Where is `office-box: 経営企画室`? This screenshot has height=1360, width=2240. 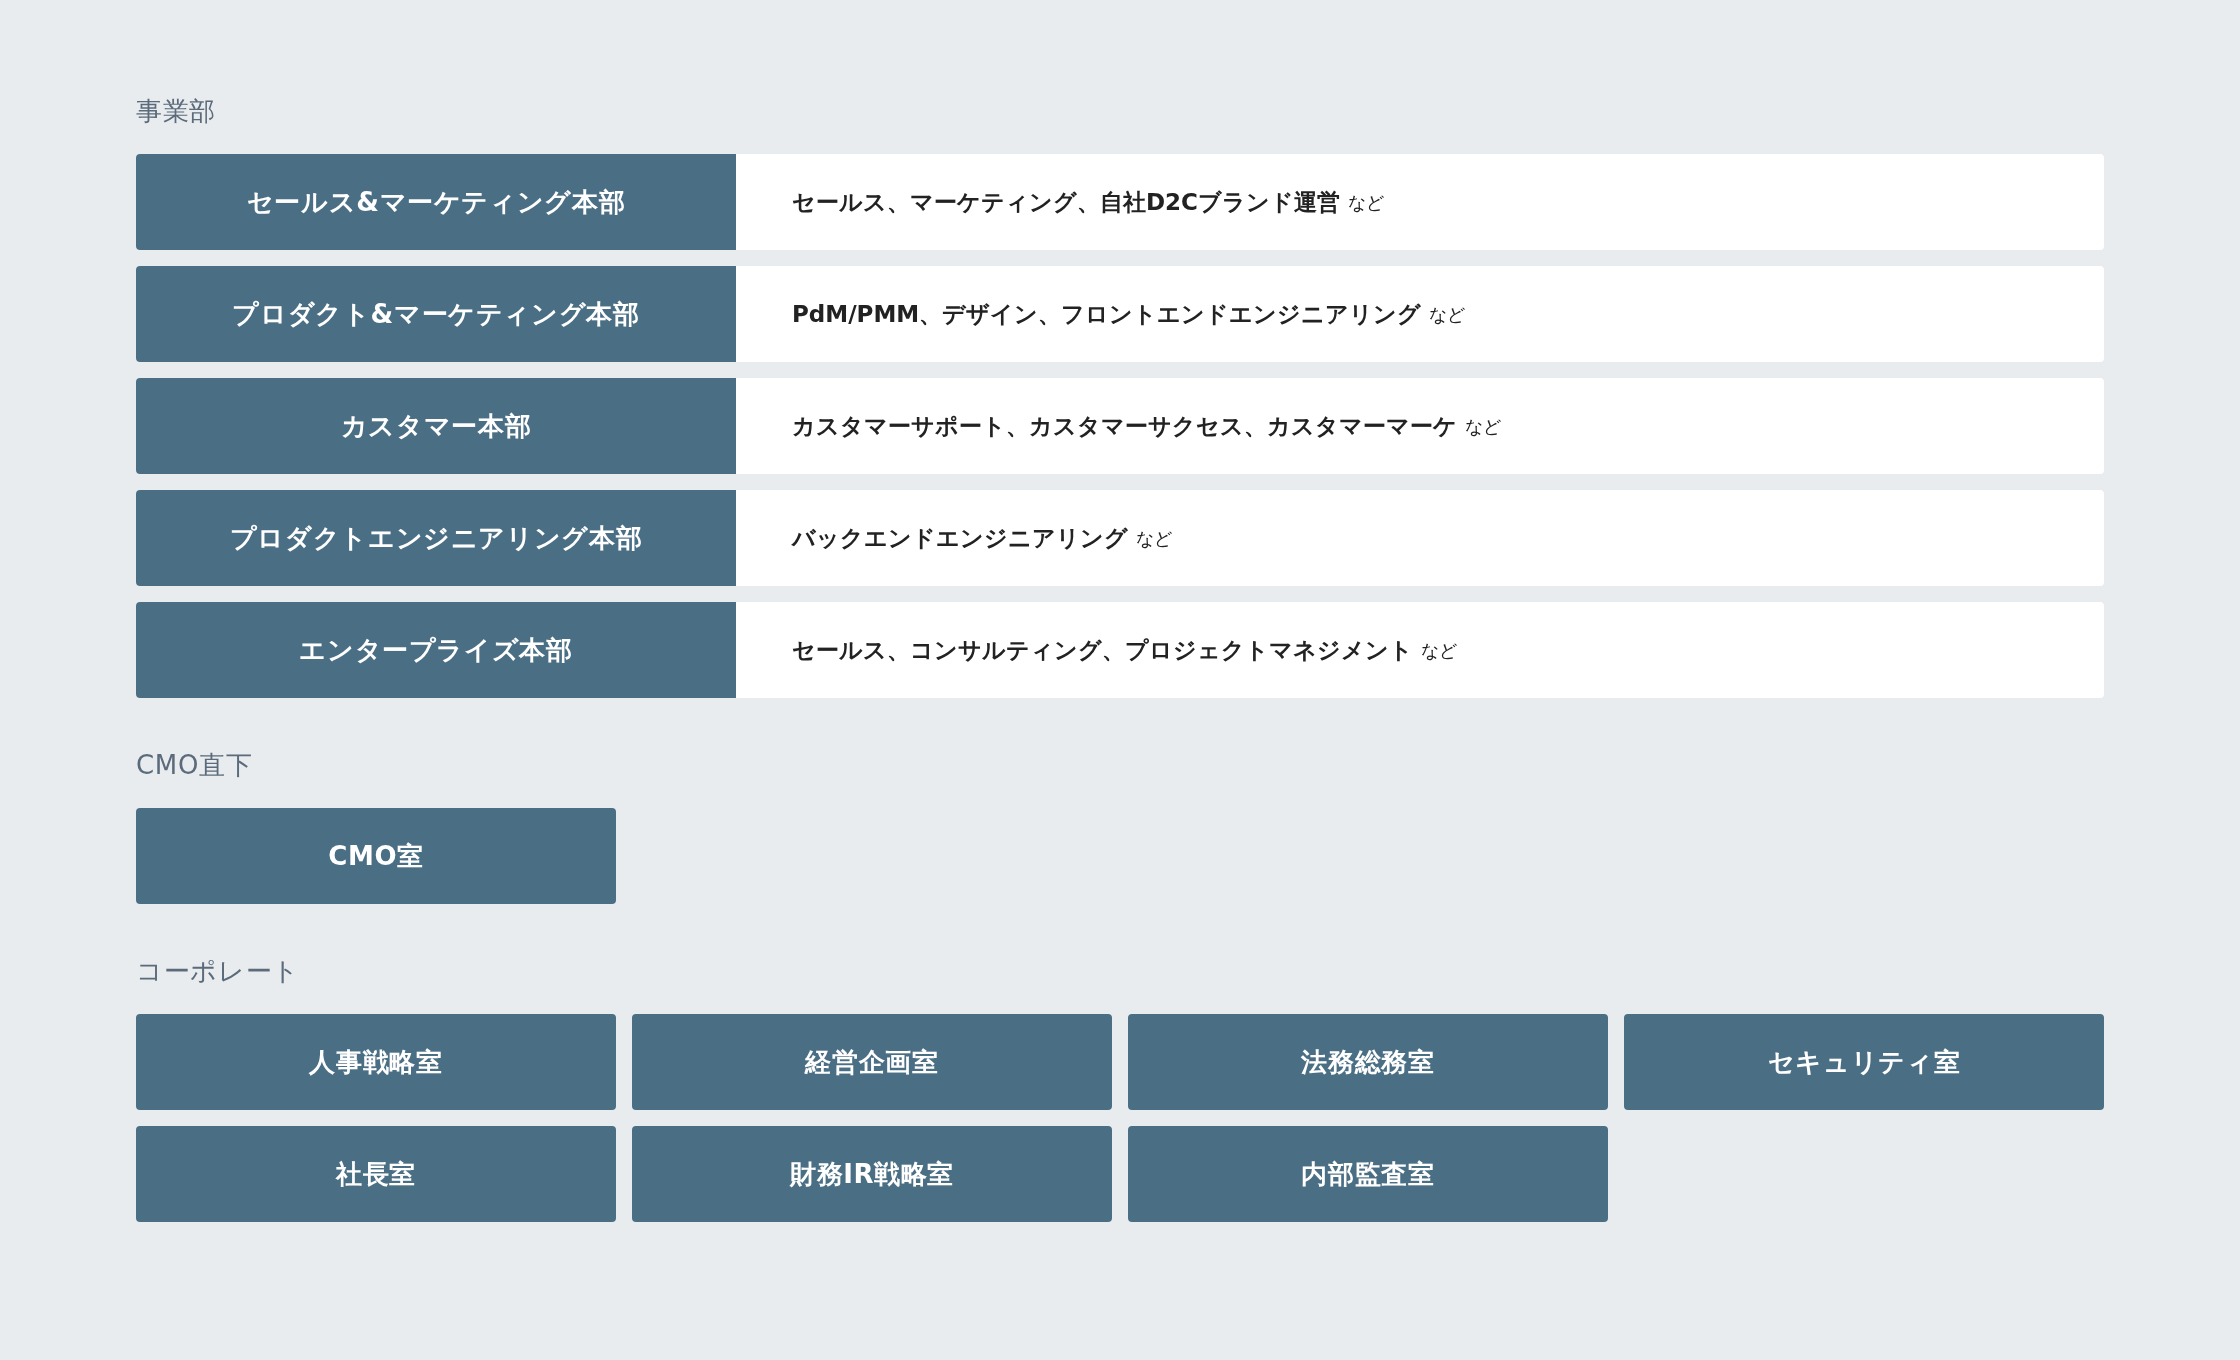 office-box: 経営企画室 is located at coordinates (872, 1062).